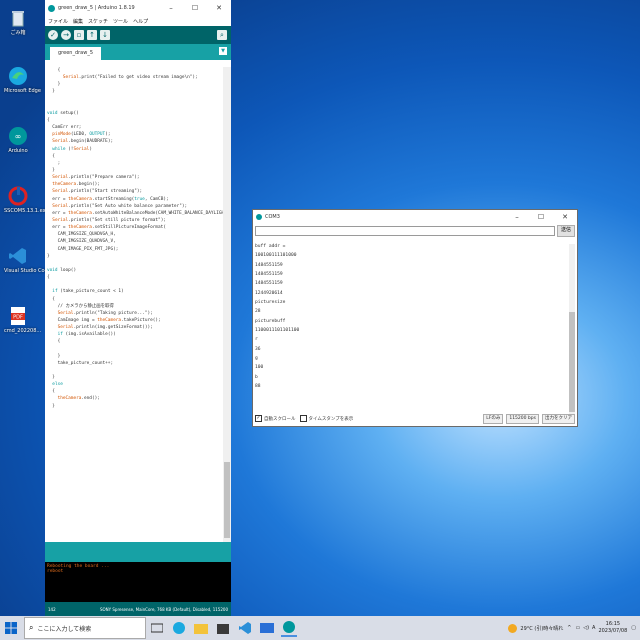 The width and height of the screenshot is (640, 640). I want to click on edge-taskbar-icon, so click(179, 628).